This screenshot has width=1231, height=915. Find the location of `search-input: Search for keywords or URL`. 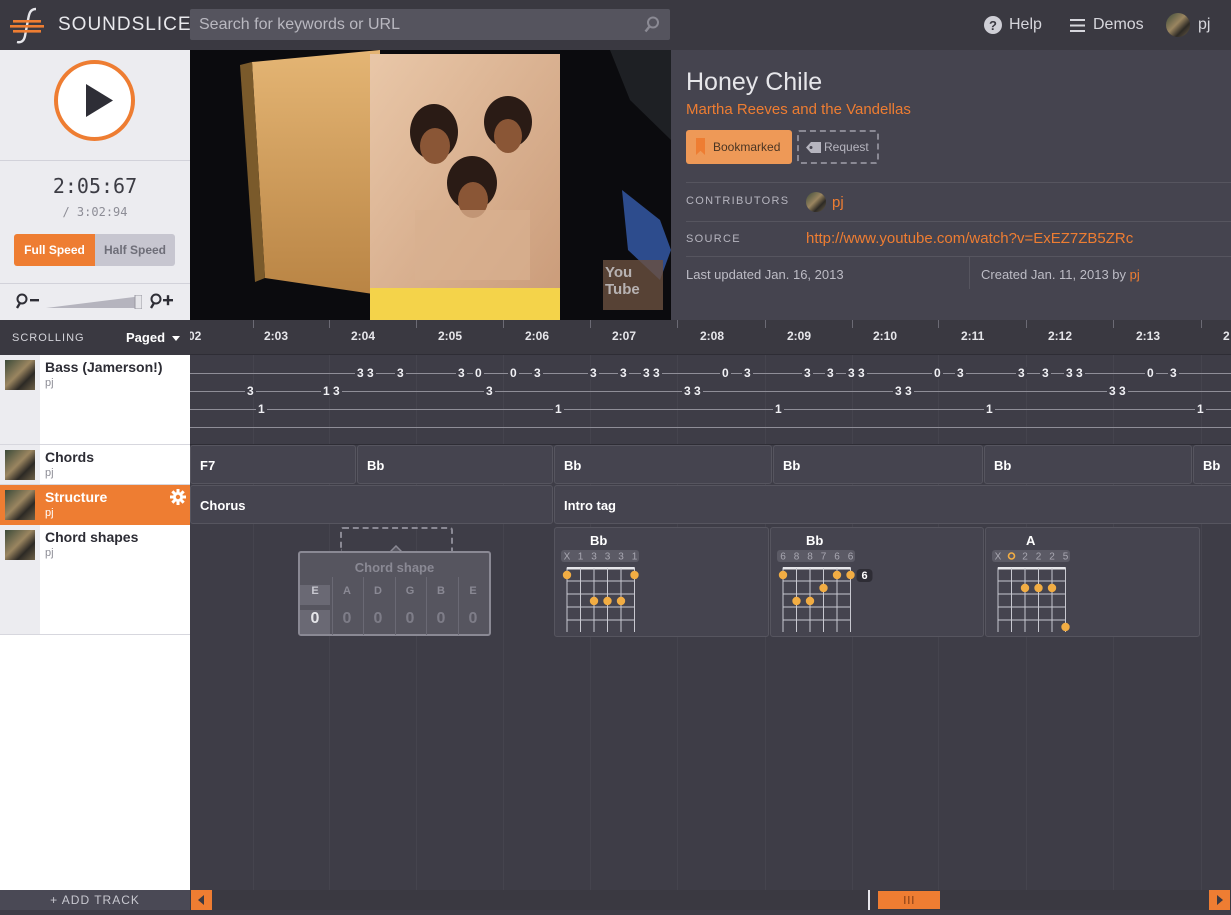

search-input: Search for keywords or URL is located at coordinates (299, 25).